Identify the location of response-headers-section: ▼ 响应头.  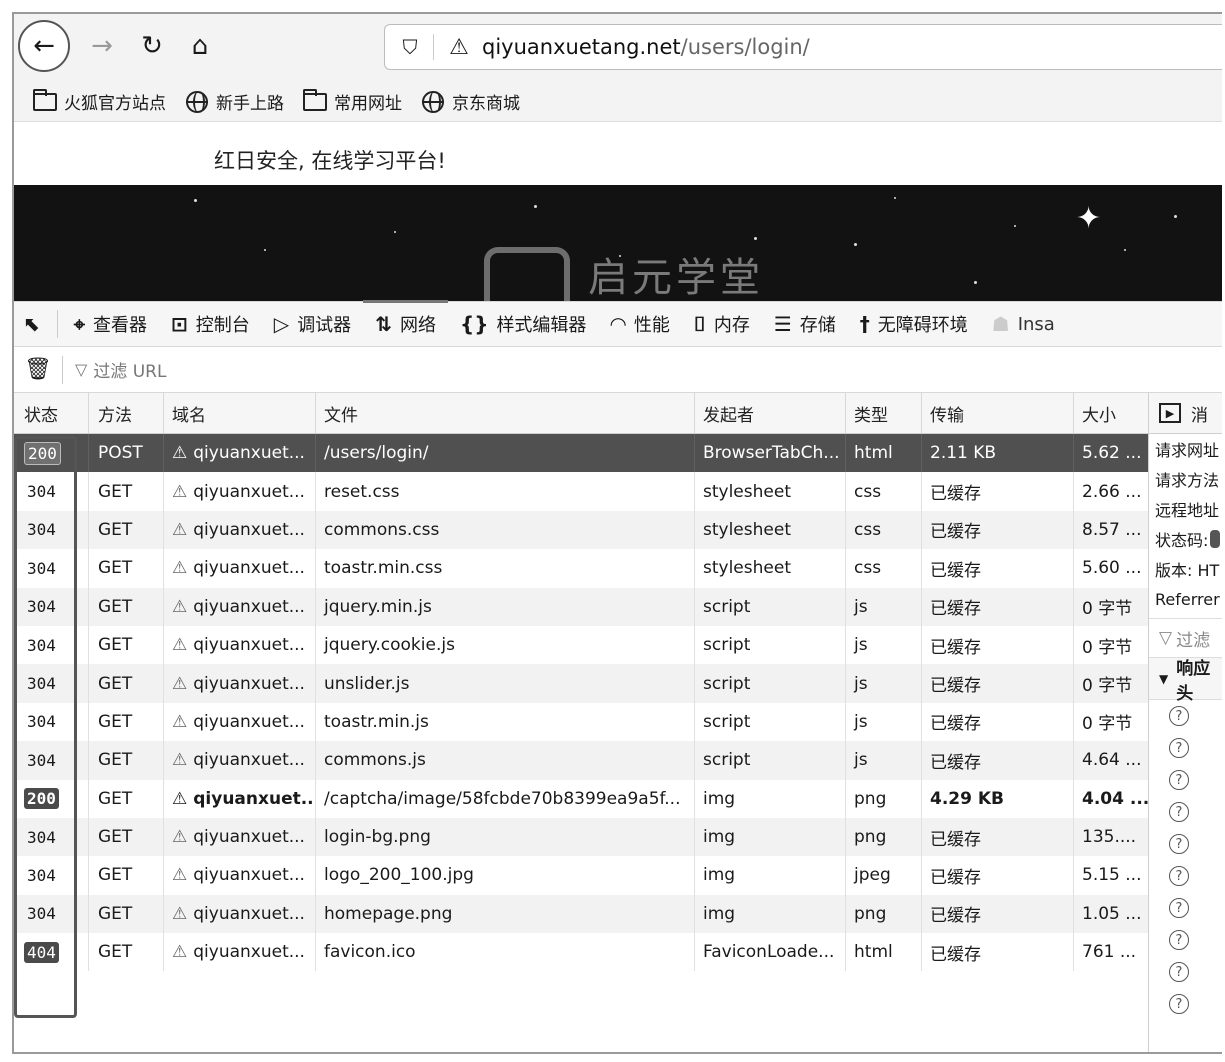
(1185, 681).